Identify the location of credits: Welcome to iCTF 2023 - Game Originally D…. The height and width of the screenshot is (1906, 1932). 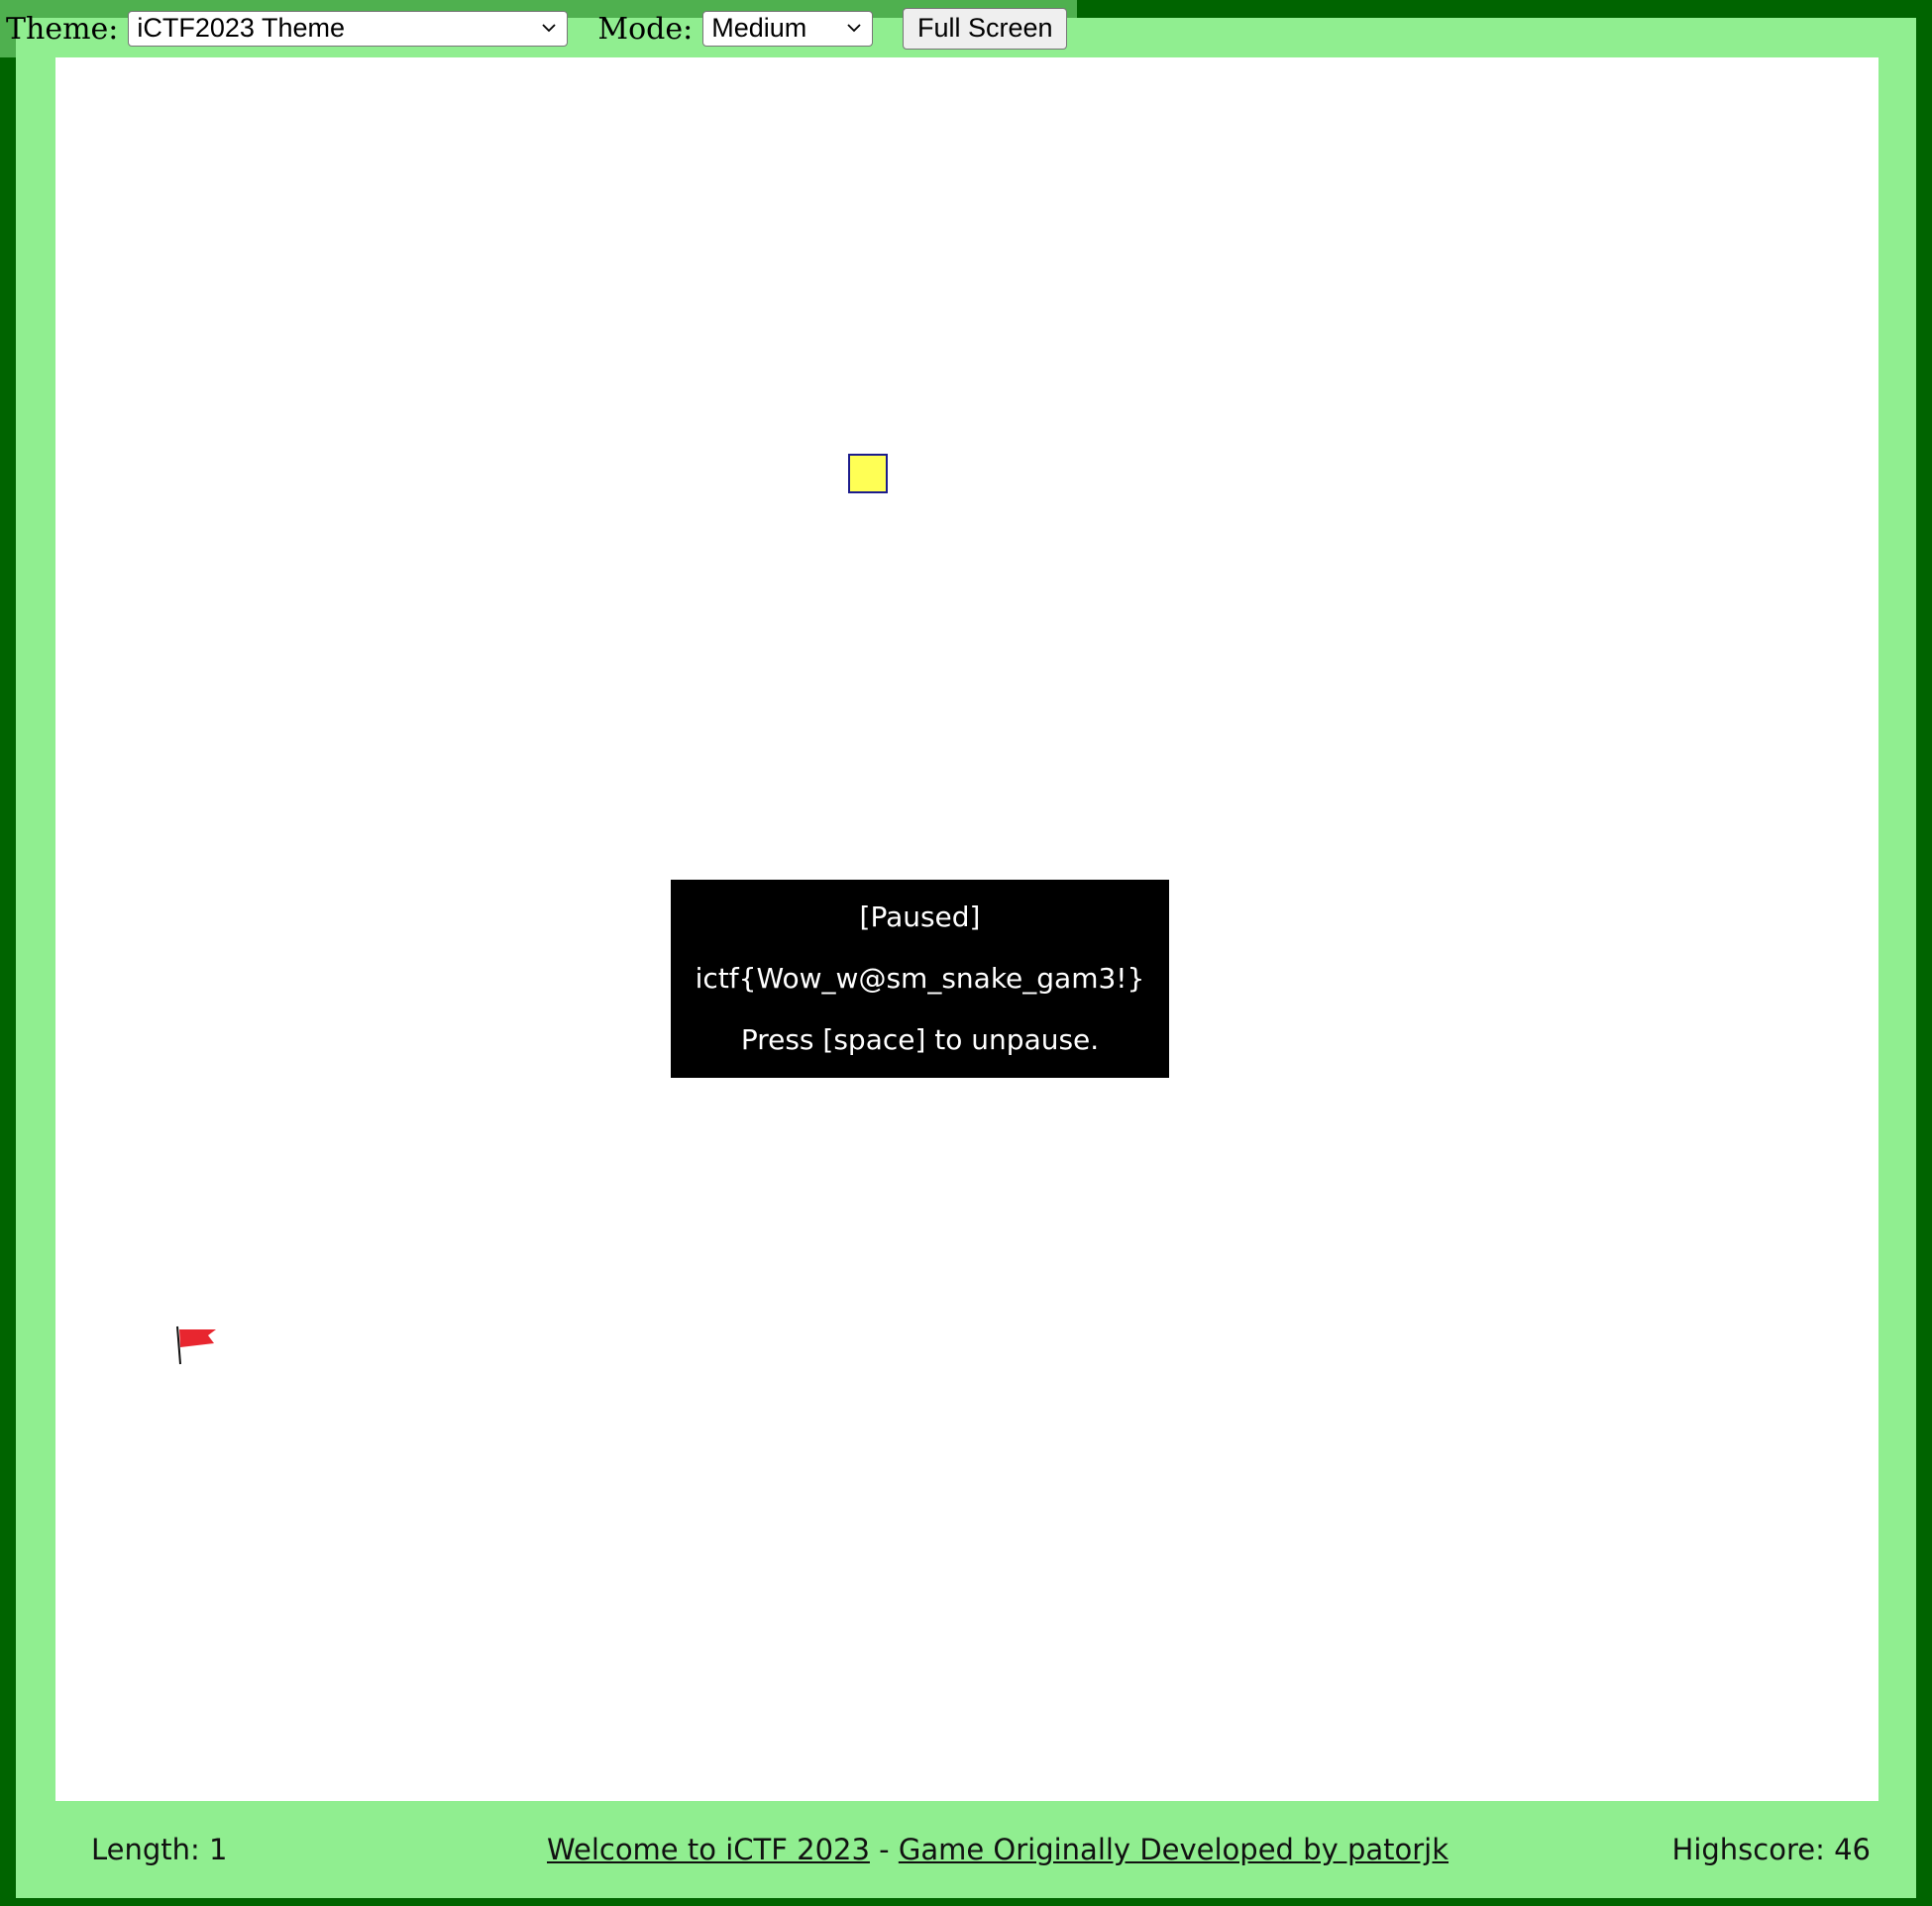
(998, 1849).